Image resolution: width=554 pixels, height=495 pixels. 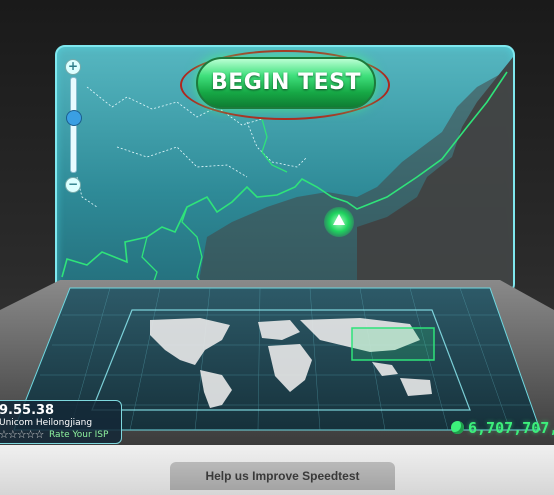 I want to click on minus-icon: −, so click(x=73, y=184).